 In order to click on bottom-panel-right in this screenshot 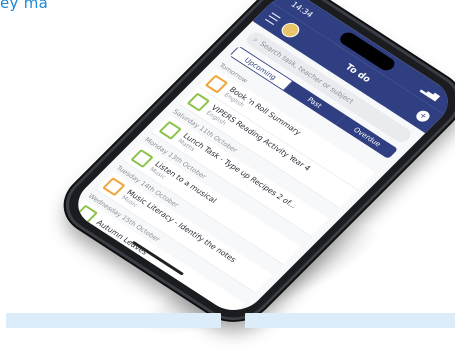, I will do `click(350, 320)`.